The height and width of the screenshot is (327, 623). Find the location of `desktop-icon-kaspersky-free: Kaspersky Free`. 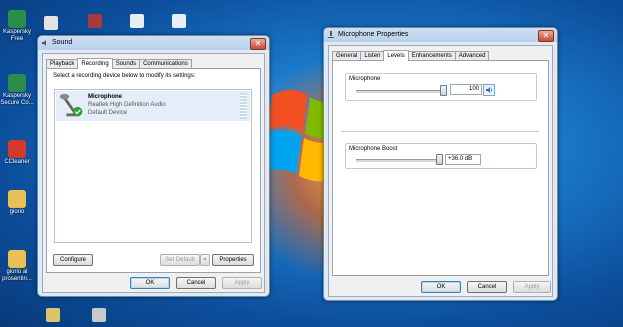

desktop-icon-kaspersky-free: Kaspersky Free is located at coordinates (17, 26).